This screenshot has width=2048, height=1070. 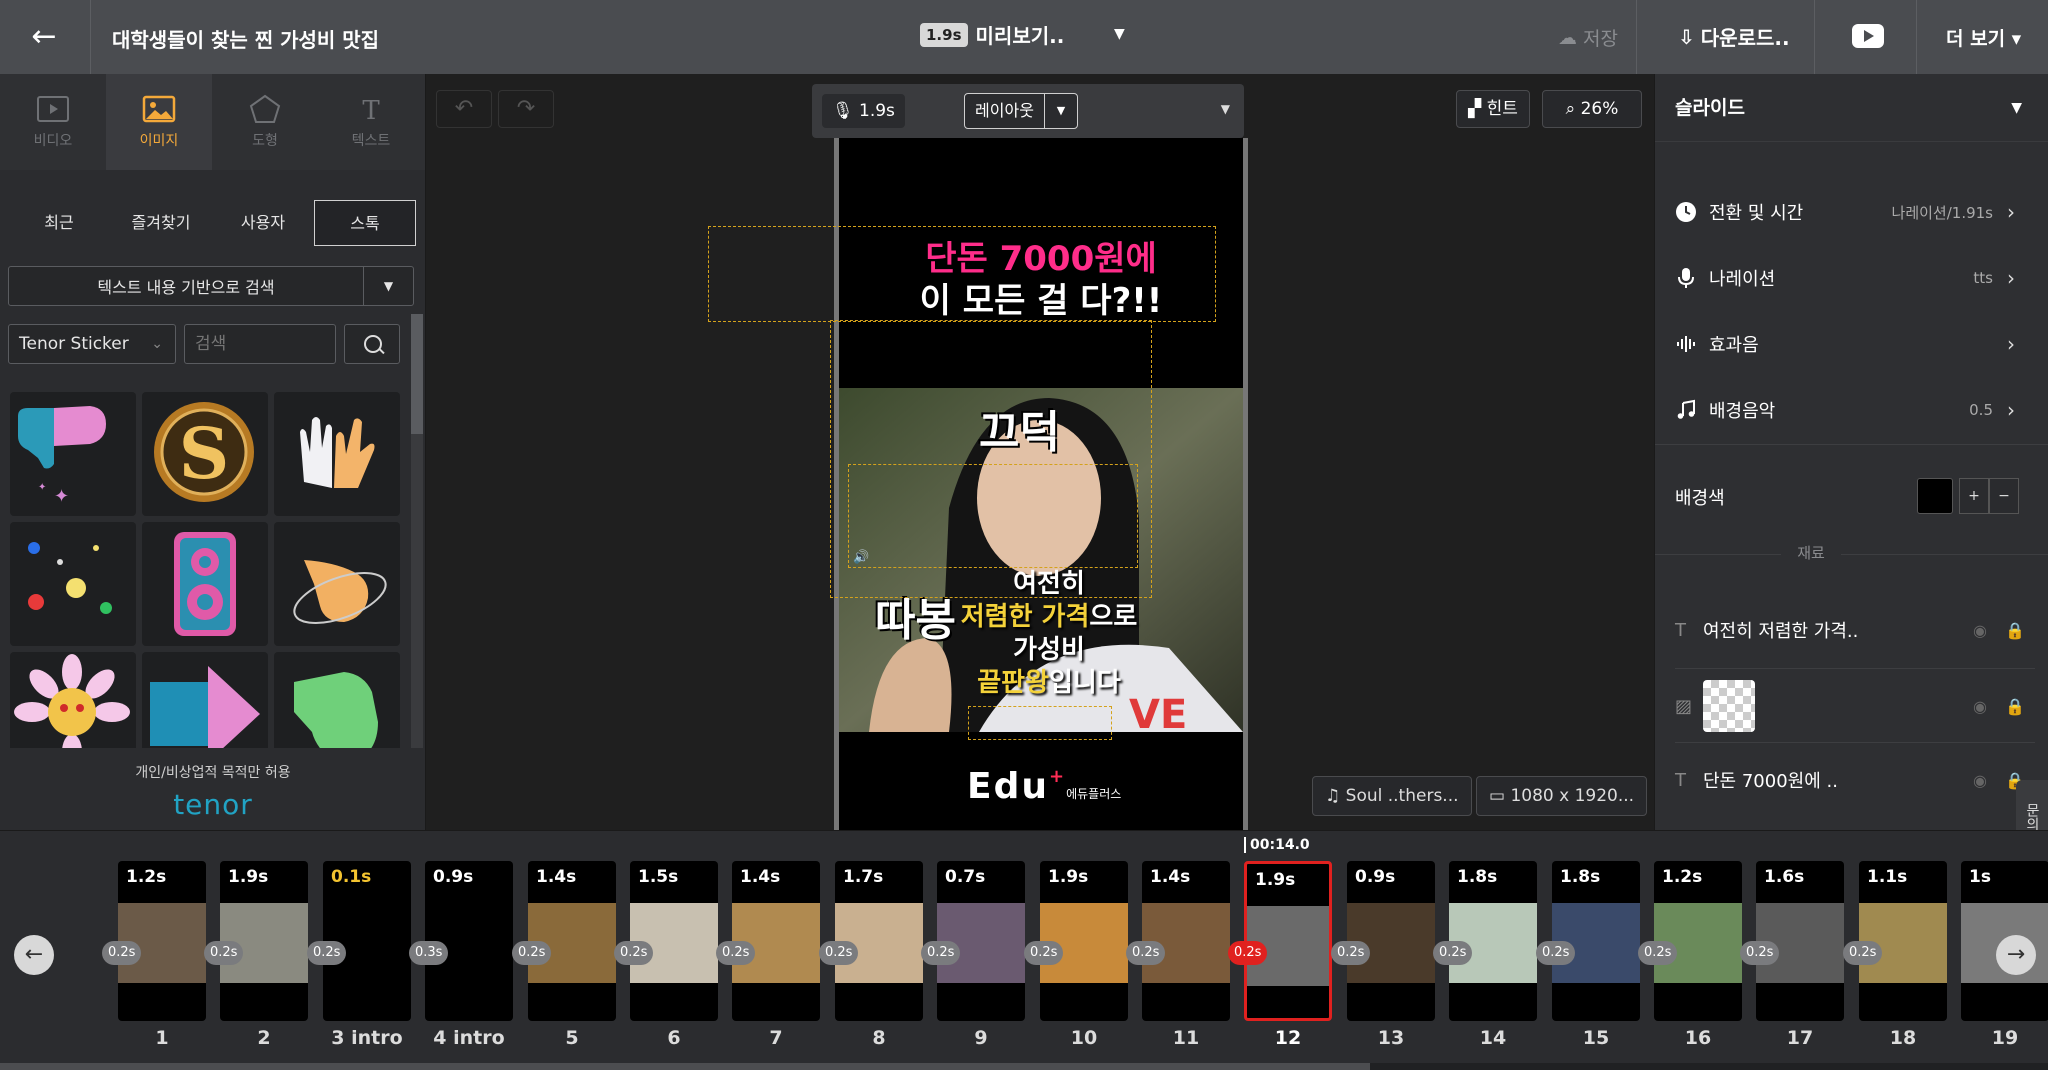 What do you see at coordinates (1868, 36) in the screenshot?
I see `youtube-icon` at bounding box center [1868, 36].